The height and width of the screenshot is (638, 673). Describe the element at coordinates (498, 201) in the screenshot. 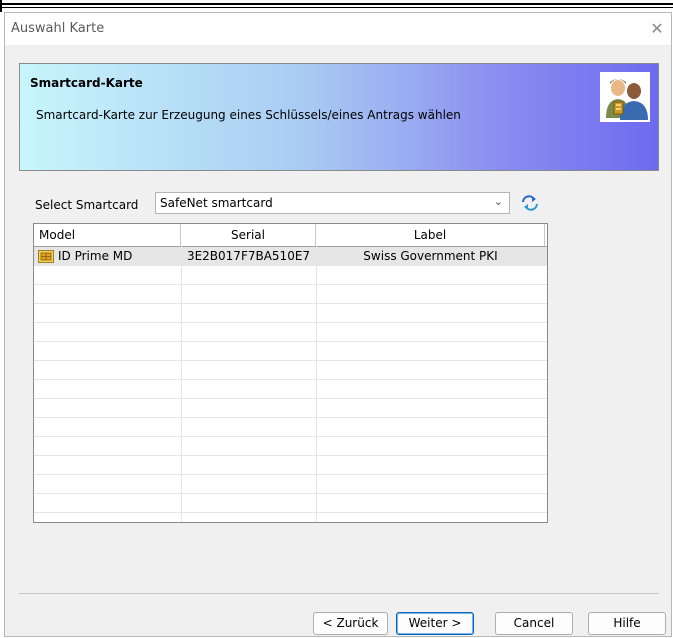

I see `chevron-down-icon: ⌄` at that location.